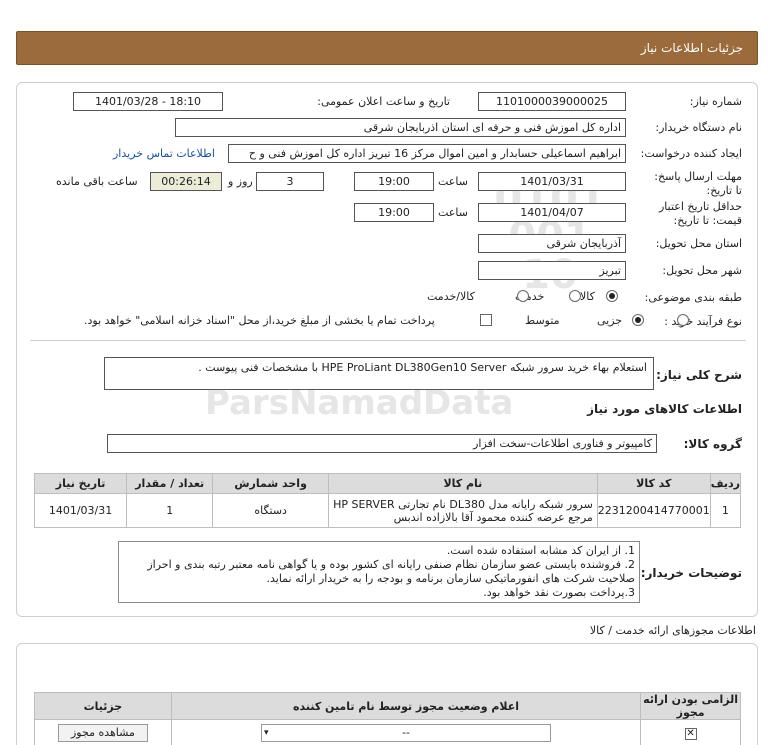  I want to click on process-option-minor: جزیی, so click(610, 320).